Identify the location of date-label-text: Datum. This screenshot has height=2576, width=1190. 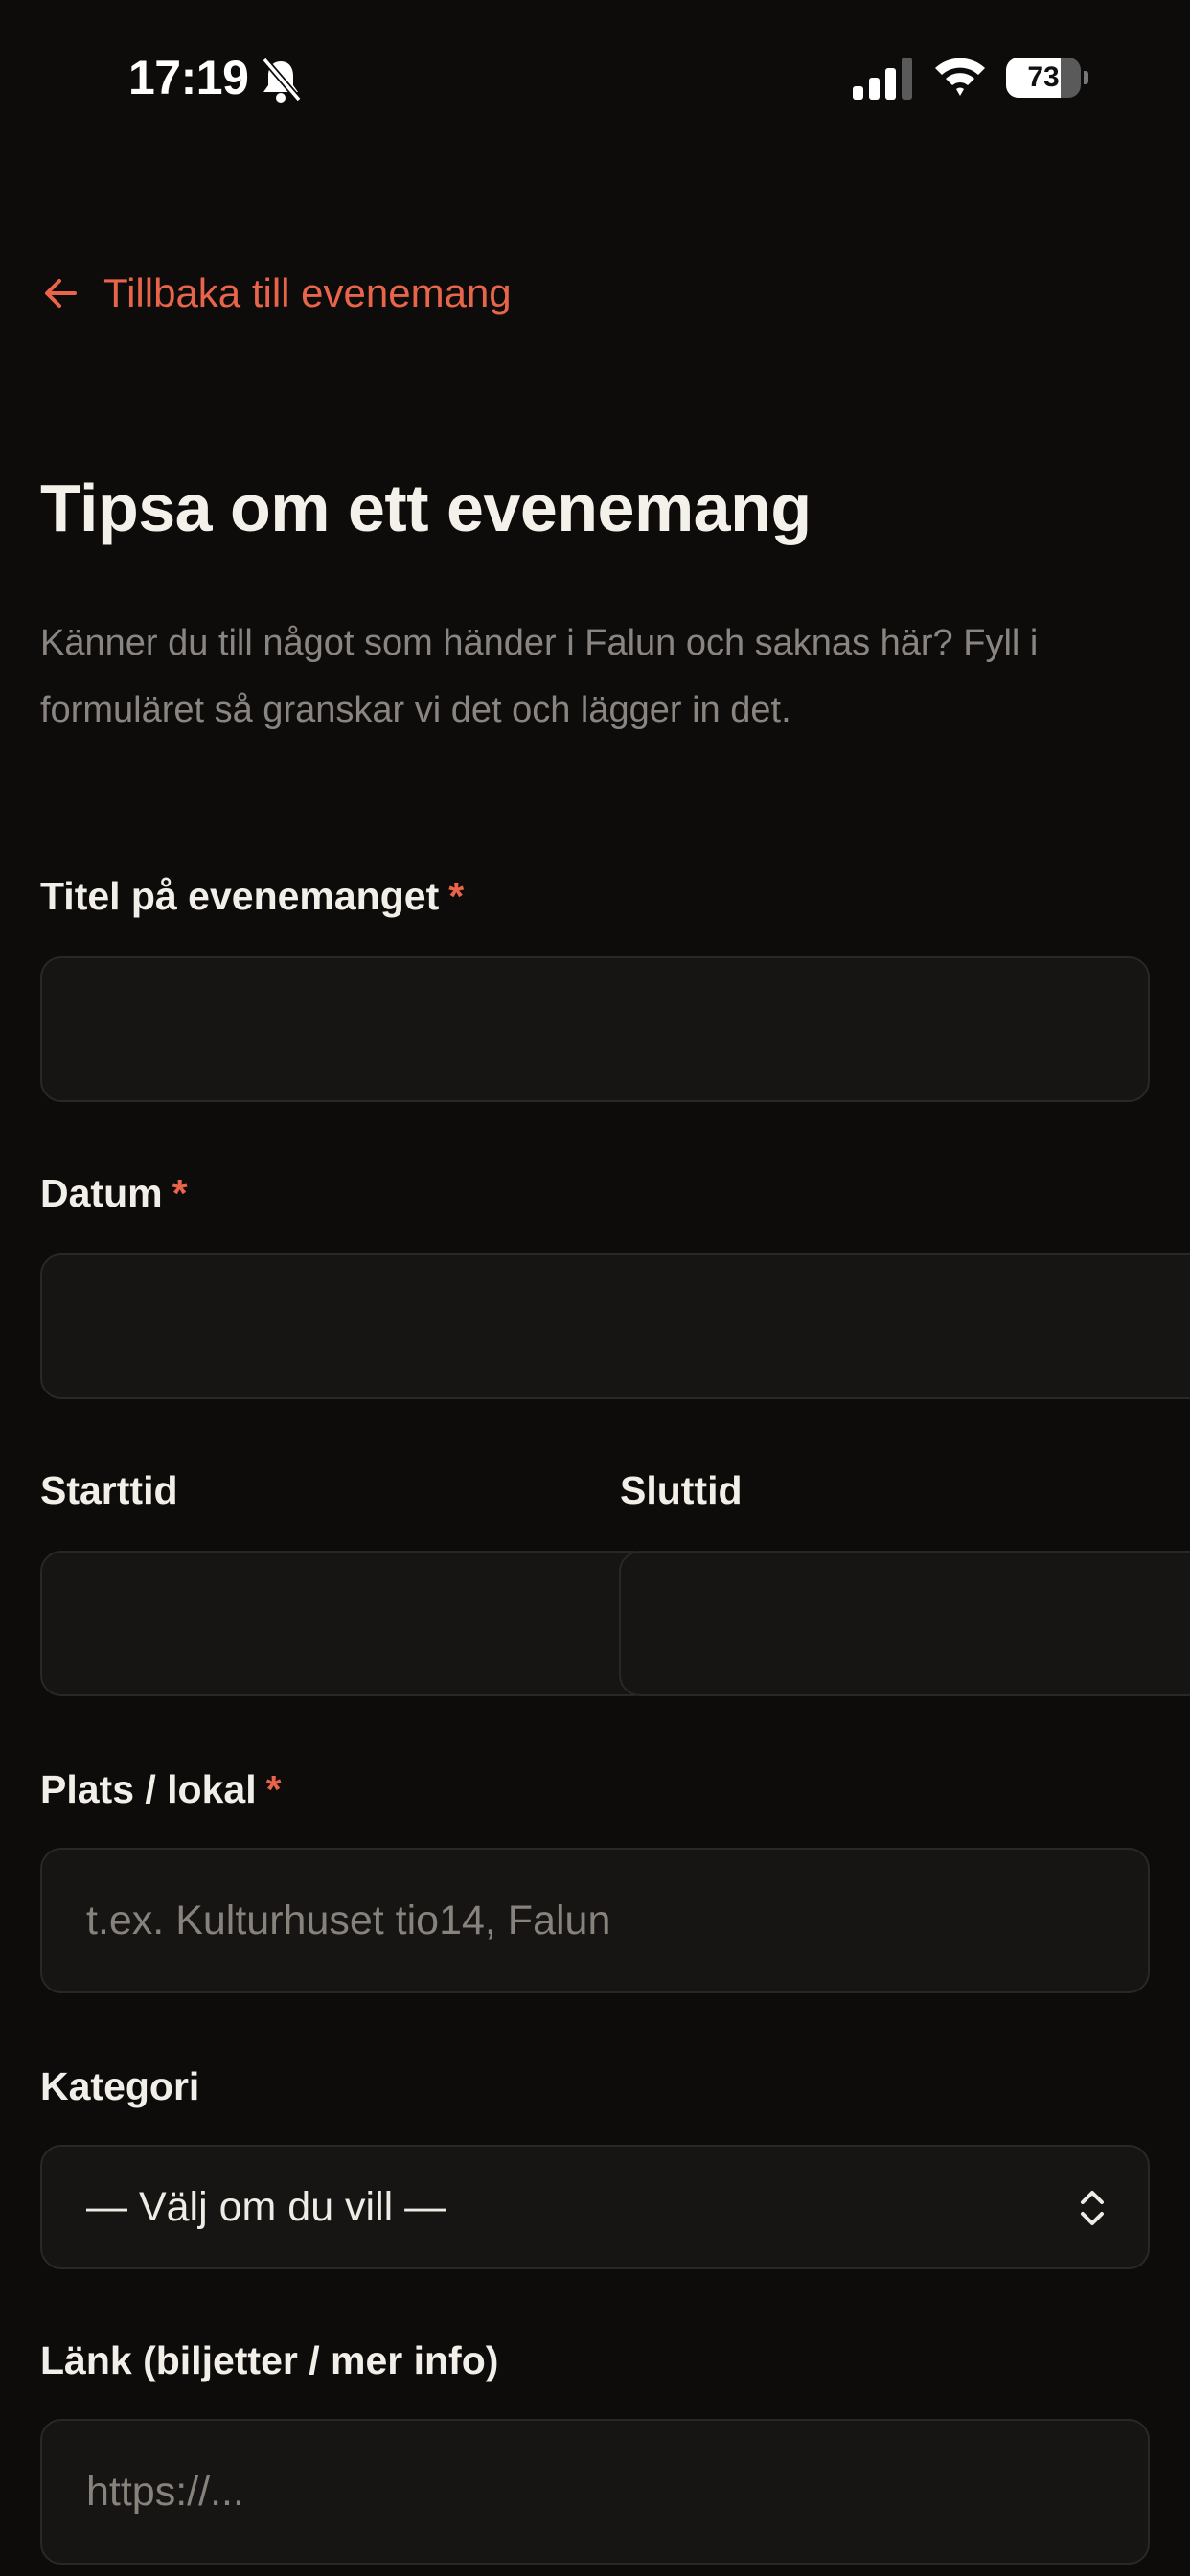
(101, 1193).